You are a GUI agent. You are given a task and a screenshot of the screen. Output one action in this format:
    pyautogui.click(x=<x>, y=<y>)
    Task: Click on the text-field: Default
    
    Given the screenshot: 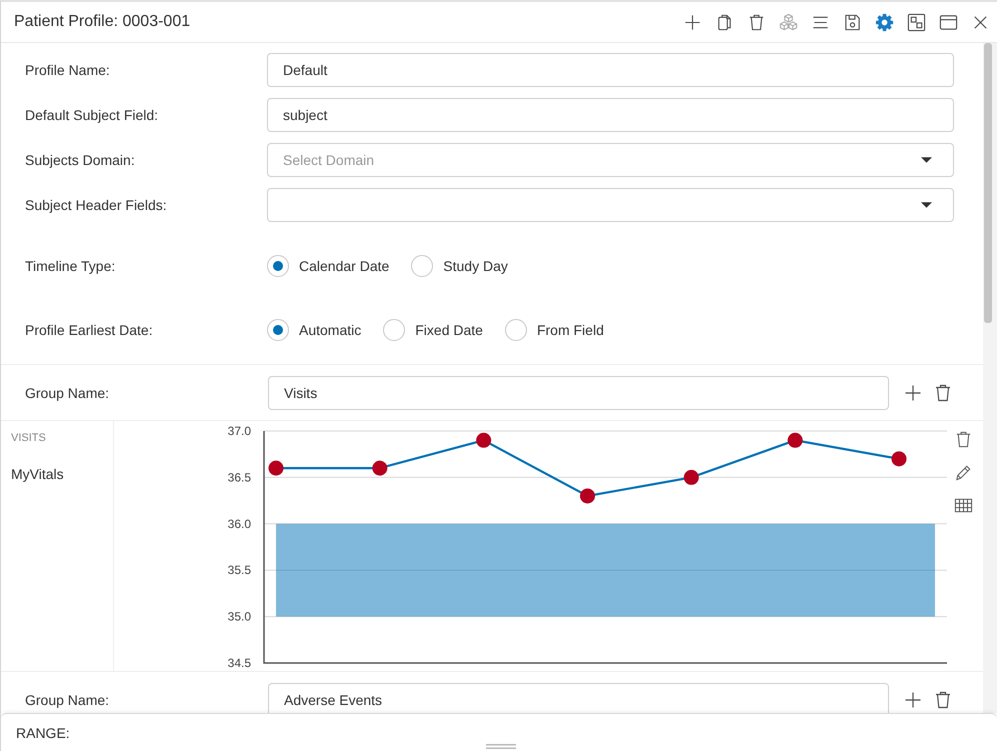 What is the action you would take?
    pyautogui.click(x=610, y=70)
    